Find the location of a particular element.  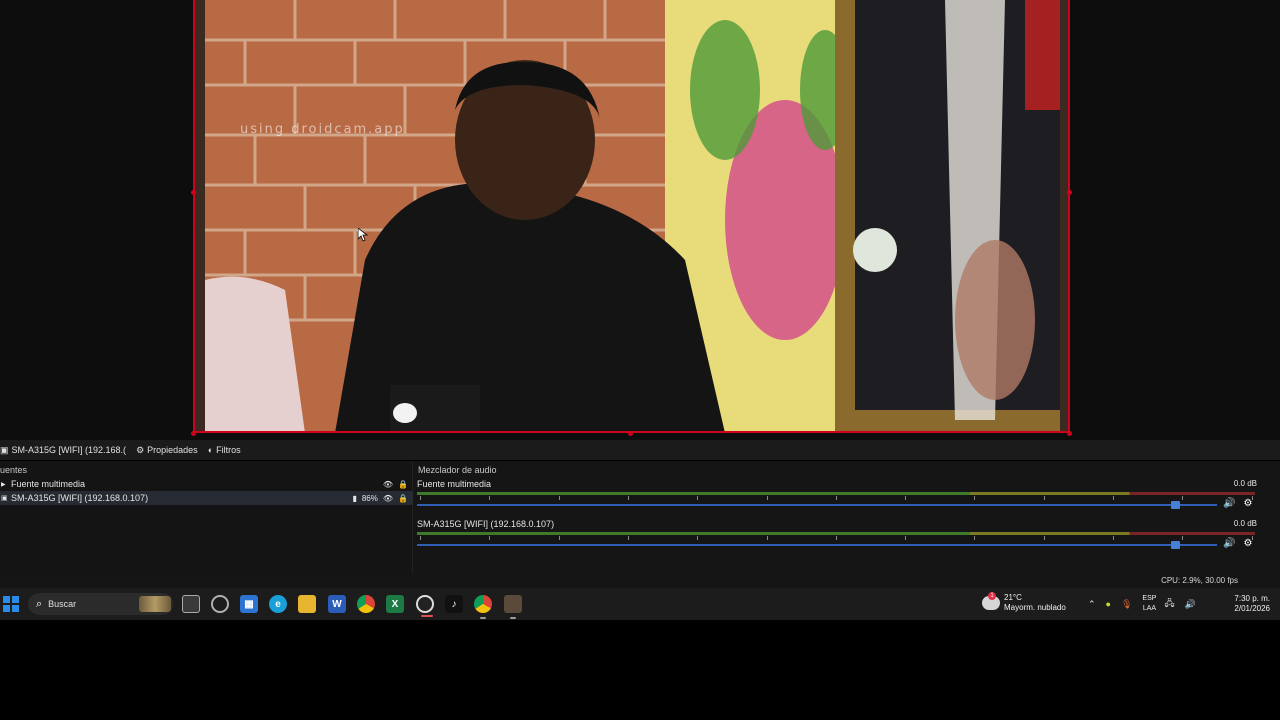

volume-icon: 🔊 is located at coordinates (1189, 604).